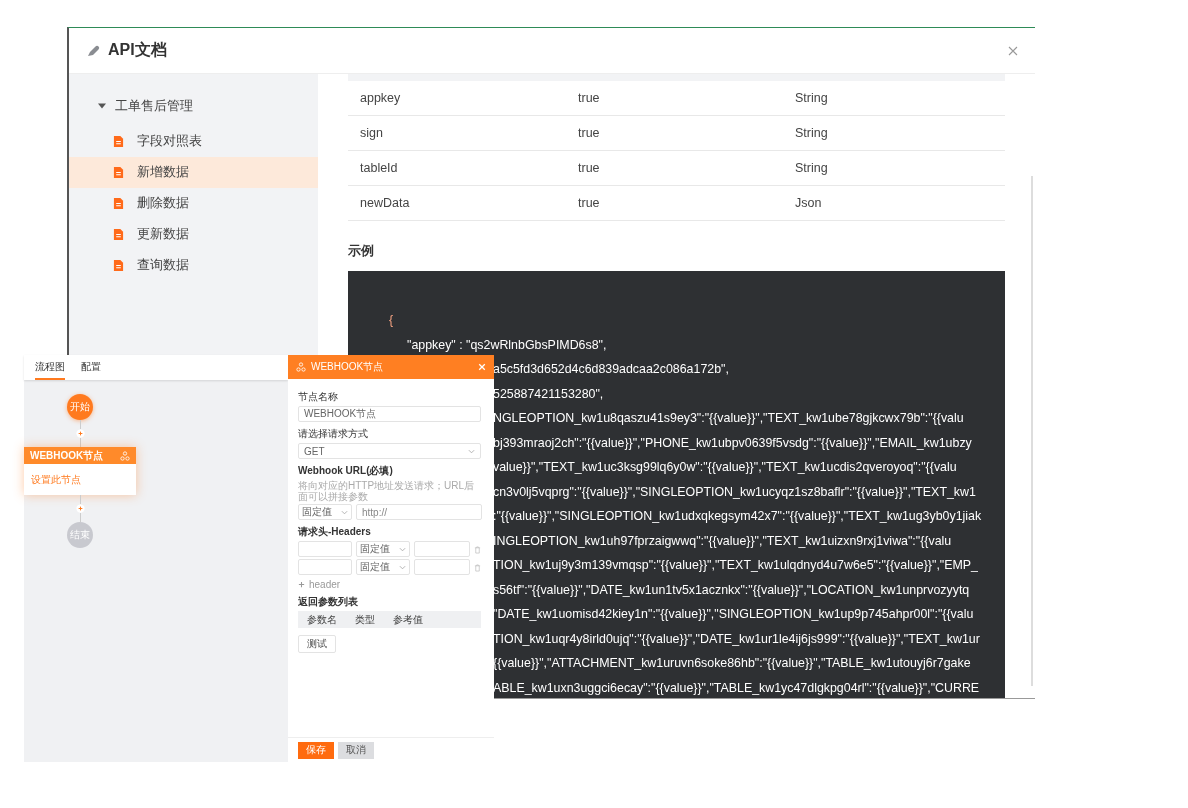 This screenshot has width=1188, height=808. I want to click on plus-icon, so click(301, 584).